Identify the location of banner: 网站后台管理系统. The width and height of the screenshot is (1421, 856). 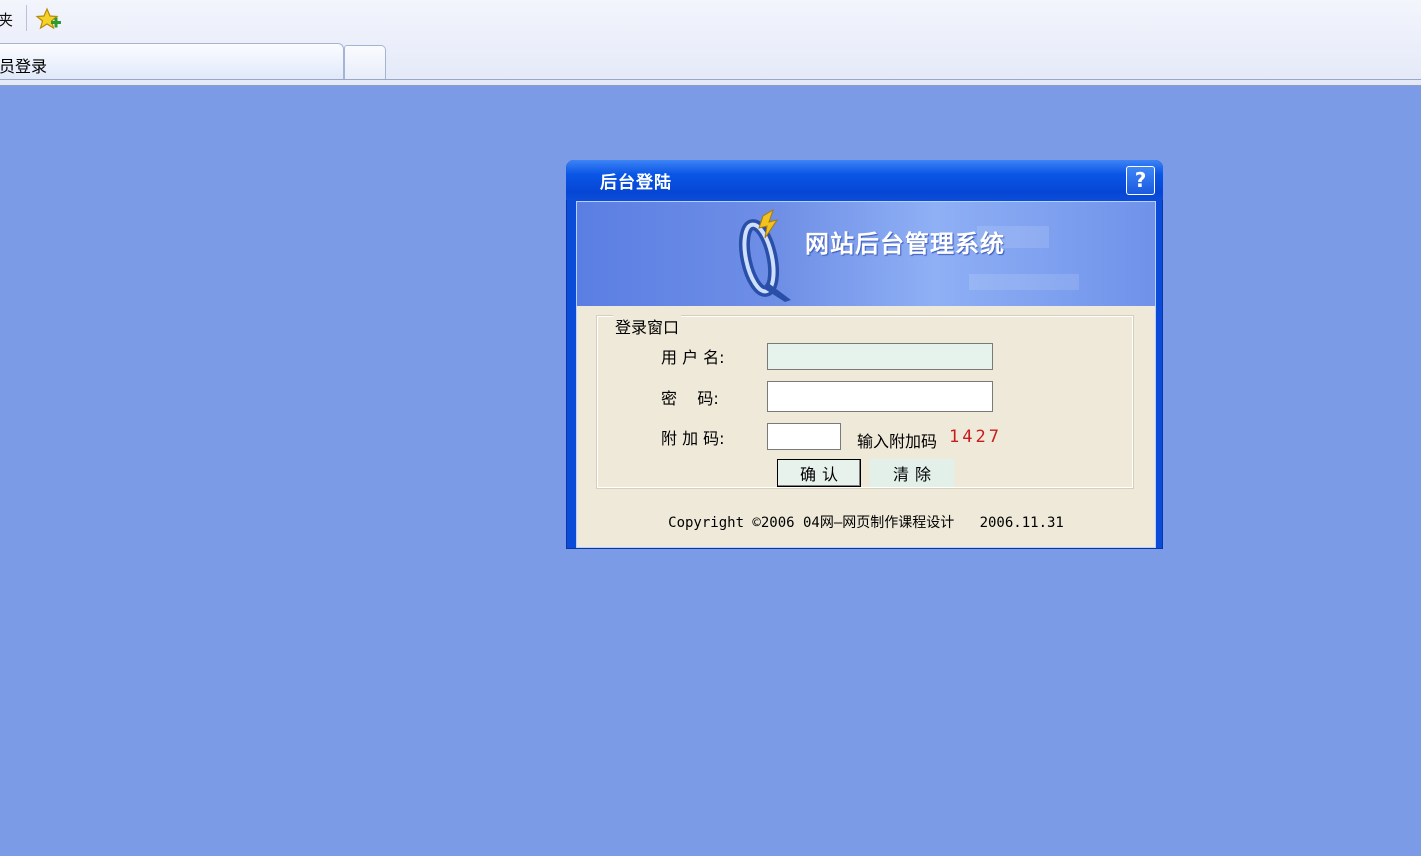
(866, 254).